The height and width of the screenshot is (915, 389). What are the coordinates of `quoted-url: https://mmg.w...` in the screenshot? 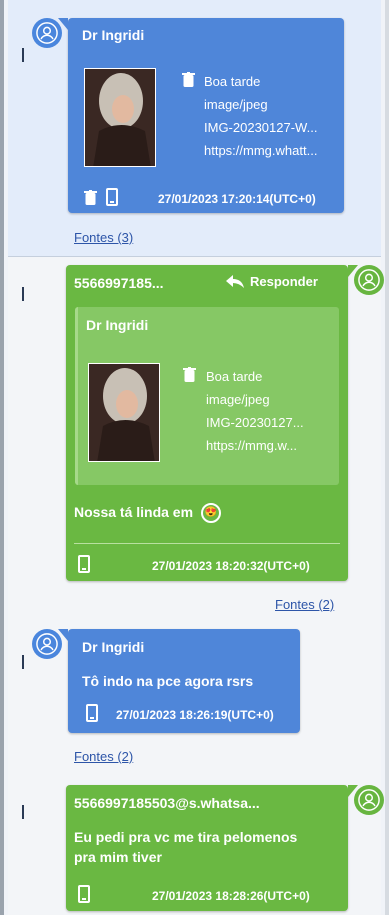 It's located at (255, 445).